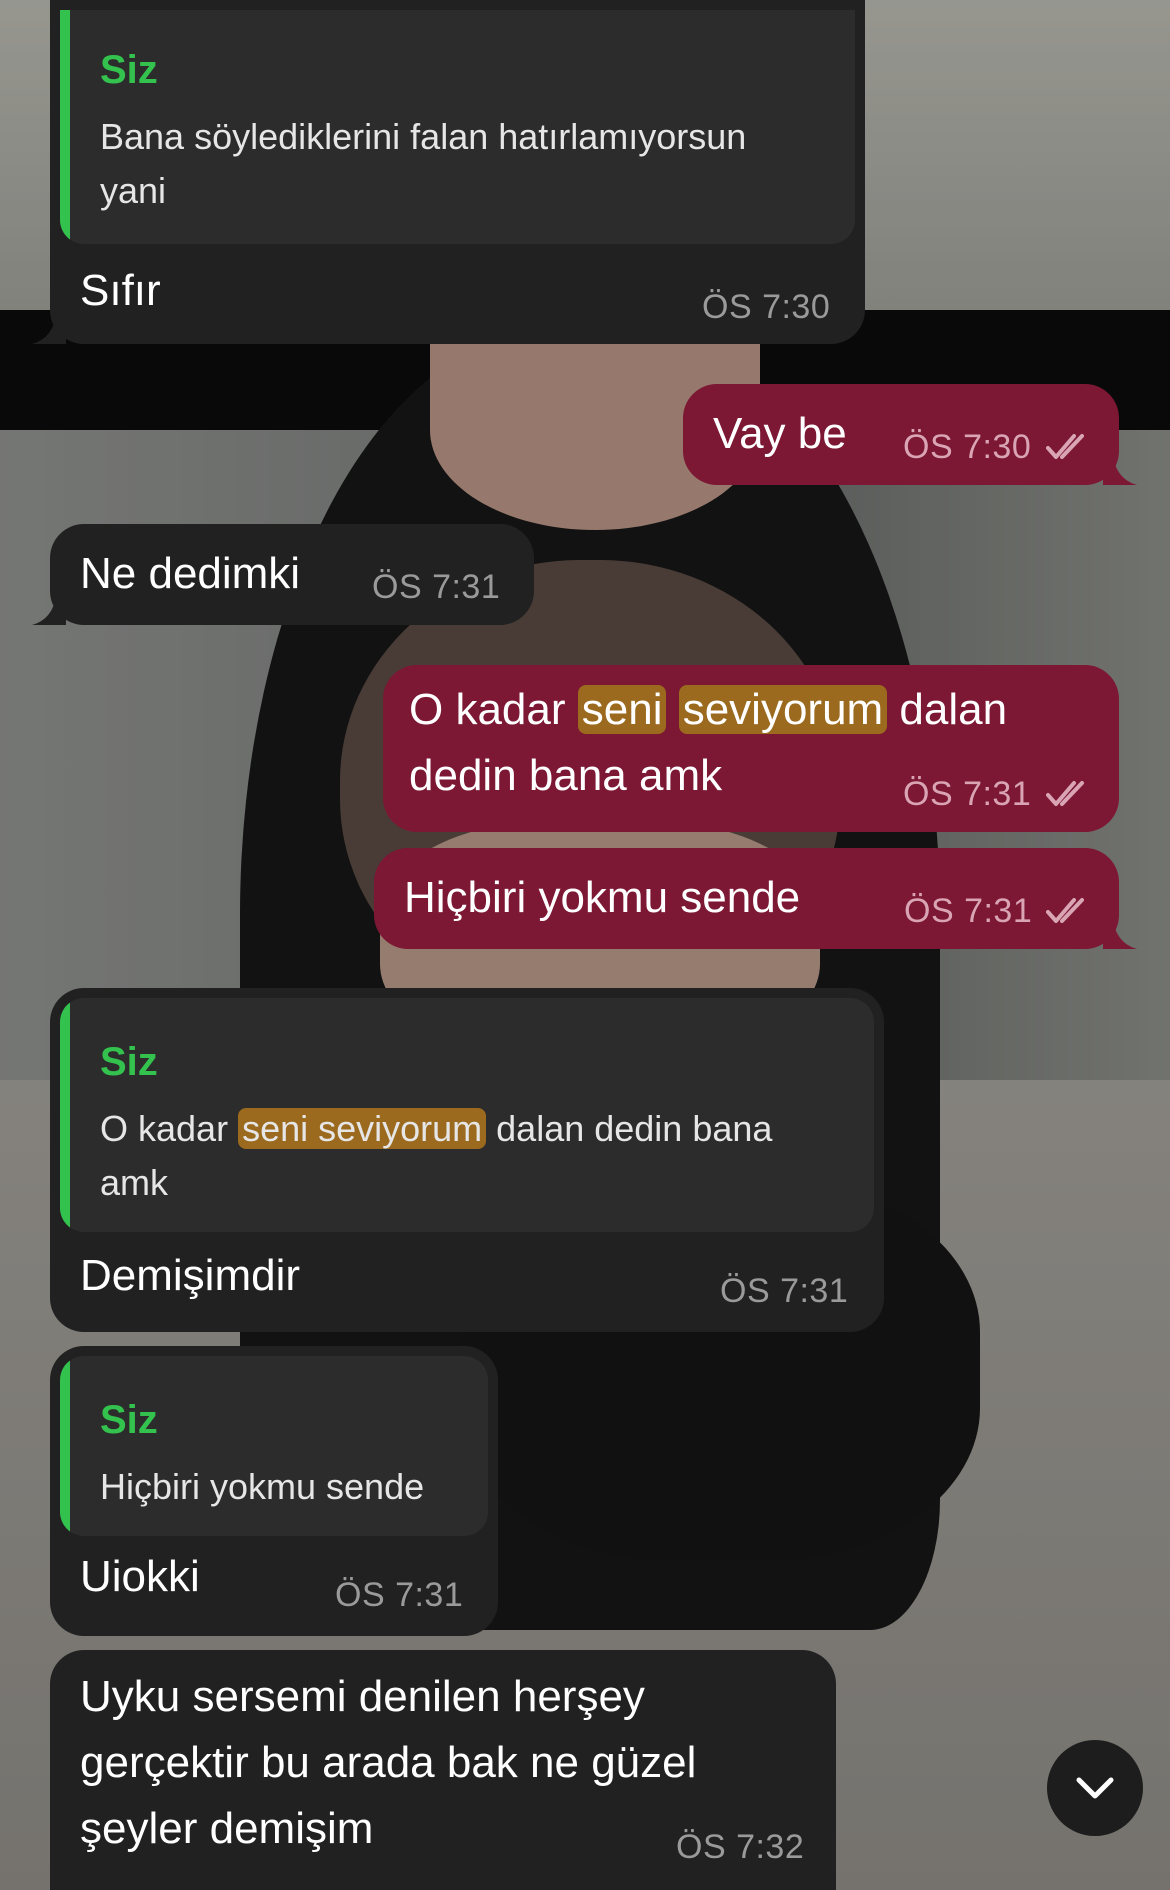 The width and height of the screenshot is (1170, 1890). I want to click on search-highlight: seni, so click(622, 709).